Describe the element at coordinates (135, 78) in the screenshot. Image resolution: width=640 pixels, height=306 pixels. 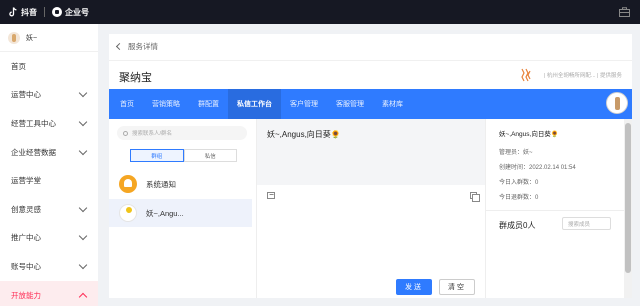
I see `page-title: 聚纳宝` at that location.